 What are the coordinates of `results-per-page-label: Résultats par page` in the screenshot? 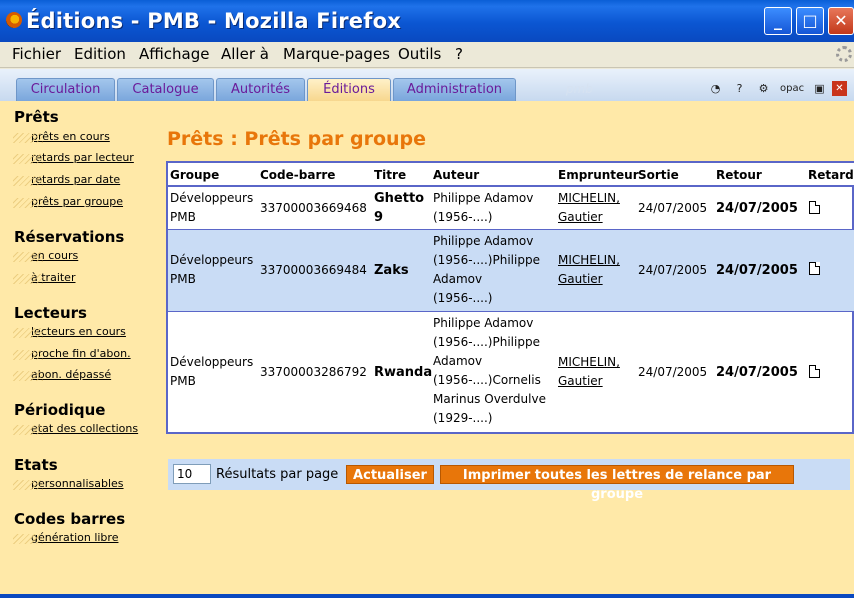 It's located at (277, 474).